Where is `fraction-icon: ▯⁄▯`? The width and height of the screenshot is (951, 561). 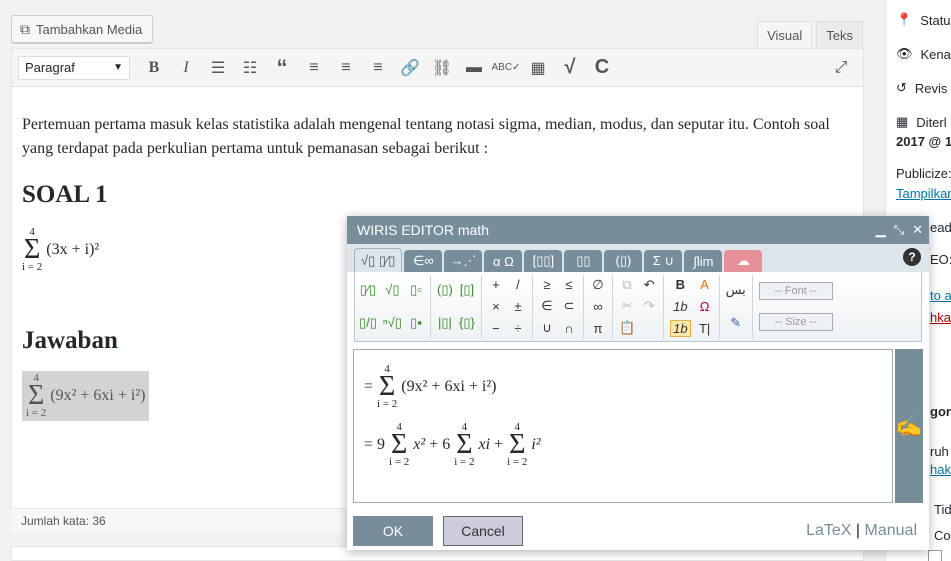 fraction-icon: ▯⁄▯ is located at coordinates (368, 290).